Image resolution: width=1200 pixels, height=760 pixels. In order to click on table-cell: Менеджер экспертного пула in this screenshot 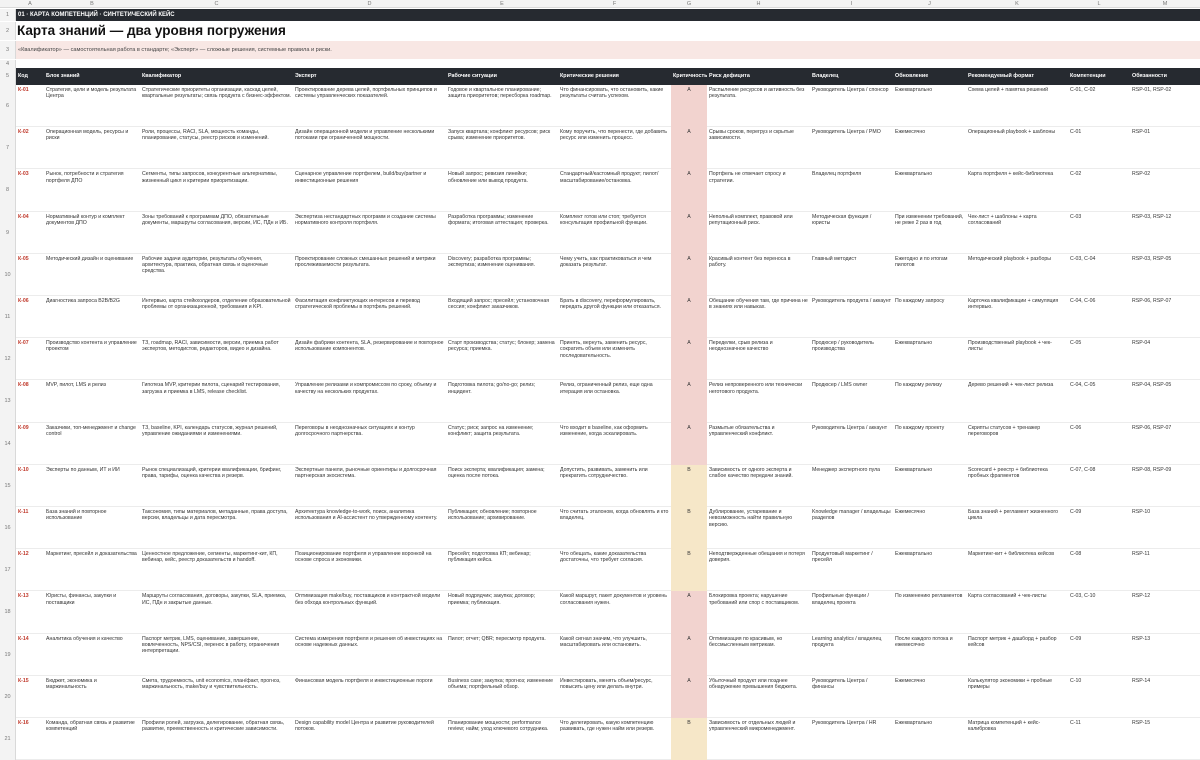, I will do `click(851, 486)`.